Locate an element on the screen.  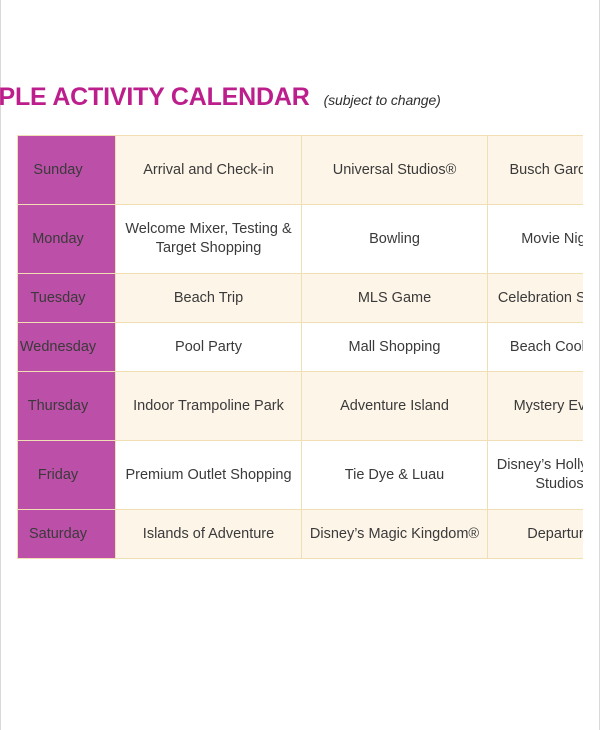
activity-cell: Adventure Island is located at coordinates (394, 406).